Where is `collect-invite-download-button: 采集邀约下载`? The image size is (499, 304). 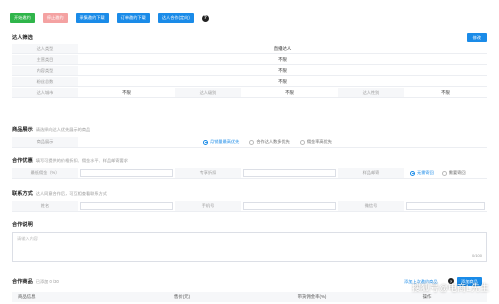
collect-invite-download-button: 采集邀约下载 is located at coordinates (92, 18).